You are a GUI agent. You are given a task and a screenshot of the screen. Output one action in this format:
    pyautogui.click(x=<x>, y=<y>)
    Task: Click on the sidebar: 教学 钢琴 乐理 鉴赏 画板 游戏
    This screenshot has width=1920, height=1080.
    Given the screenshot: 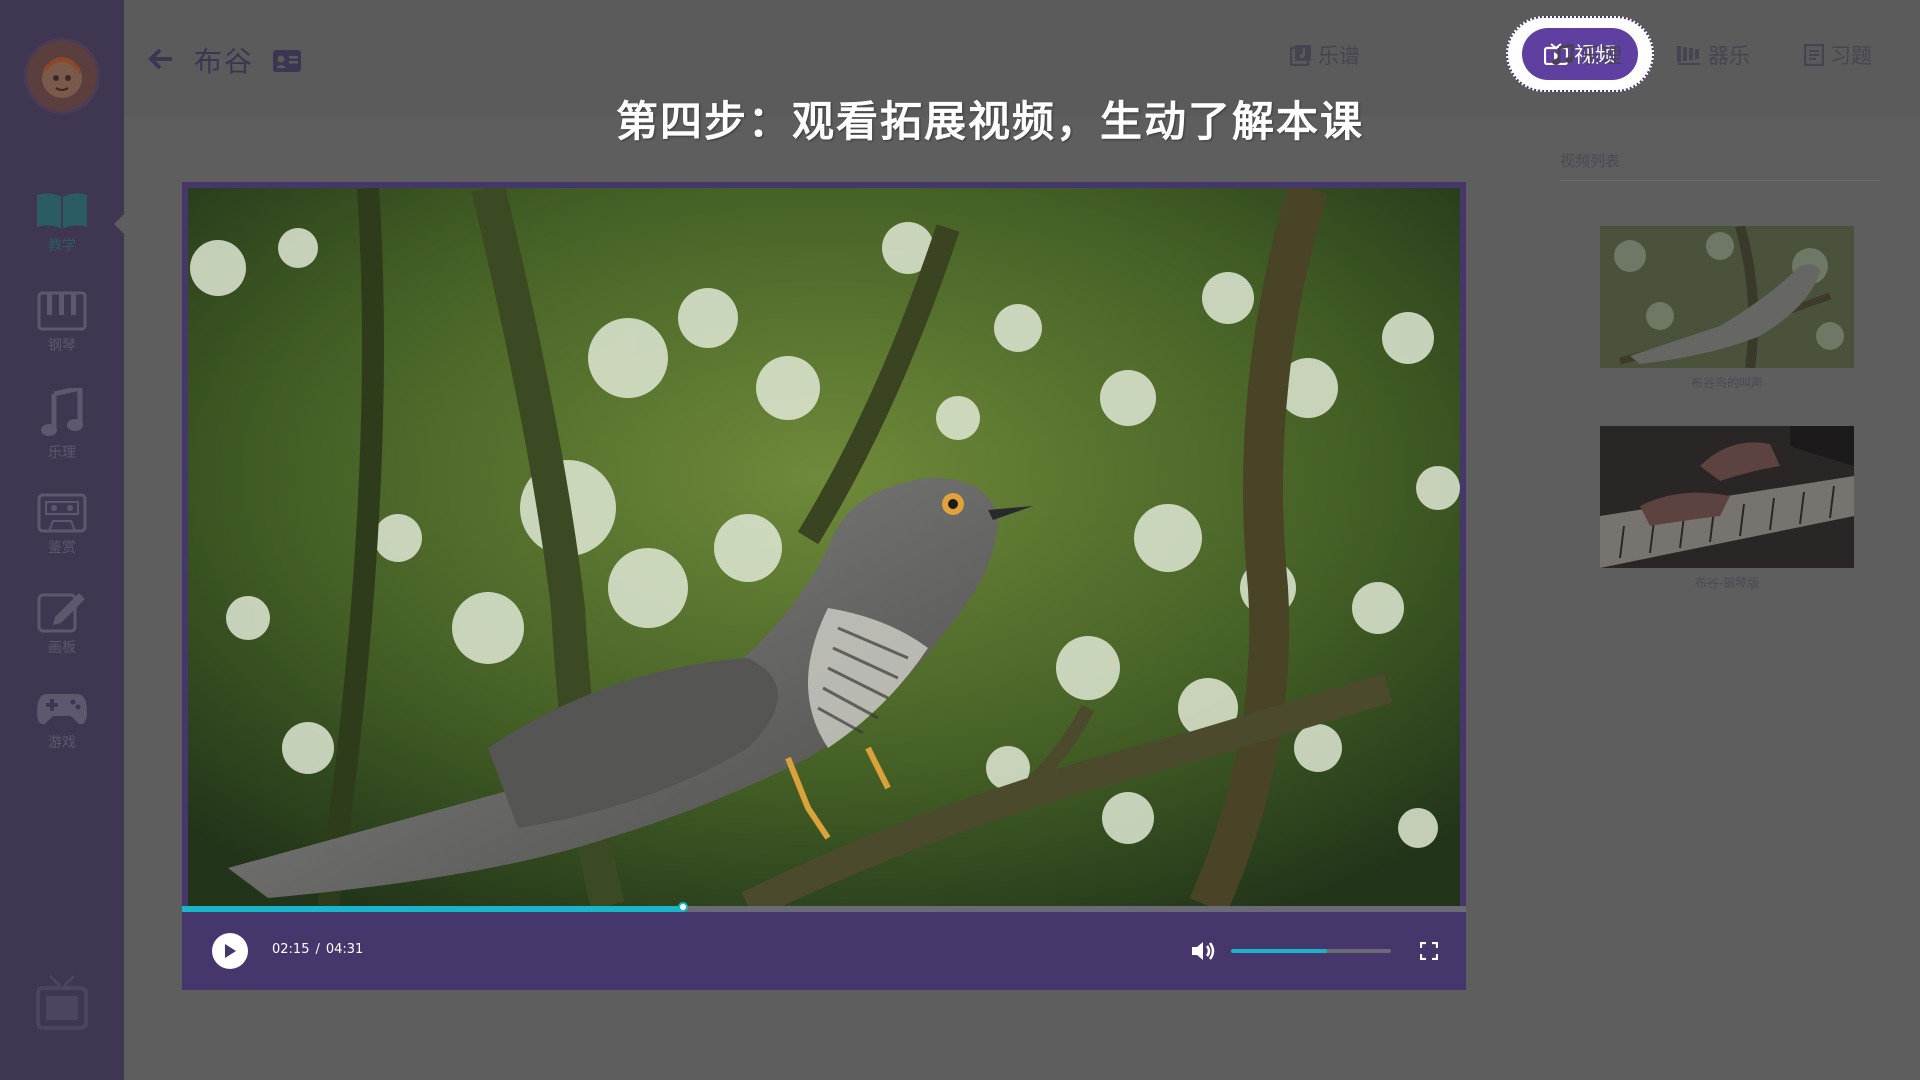 What is the action you would take?
    pyautogui.click(x=62, y=540)
    